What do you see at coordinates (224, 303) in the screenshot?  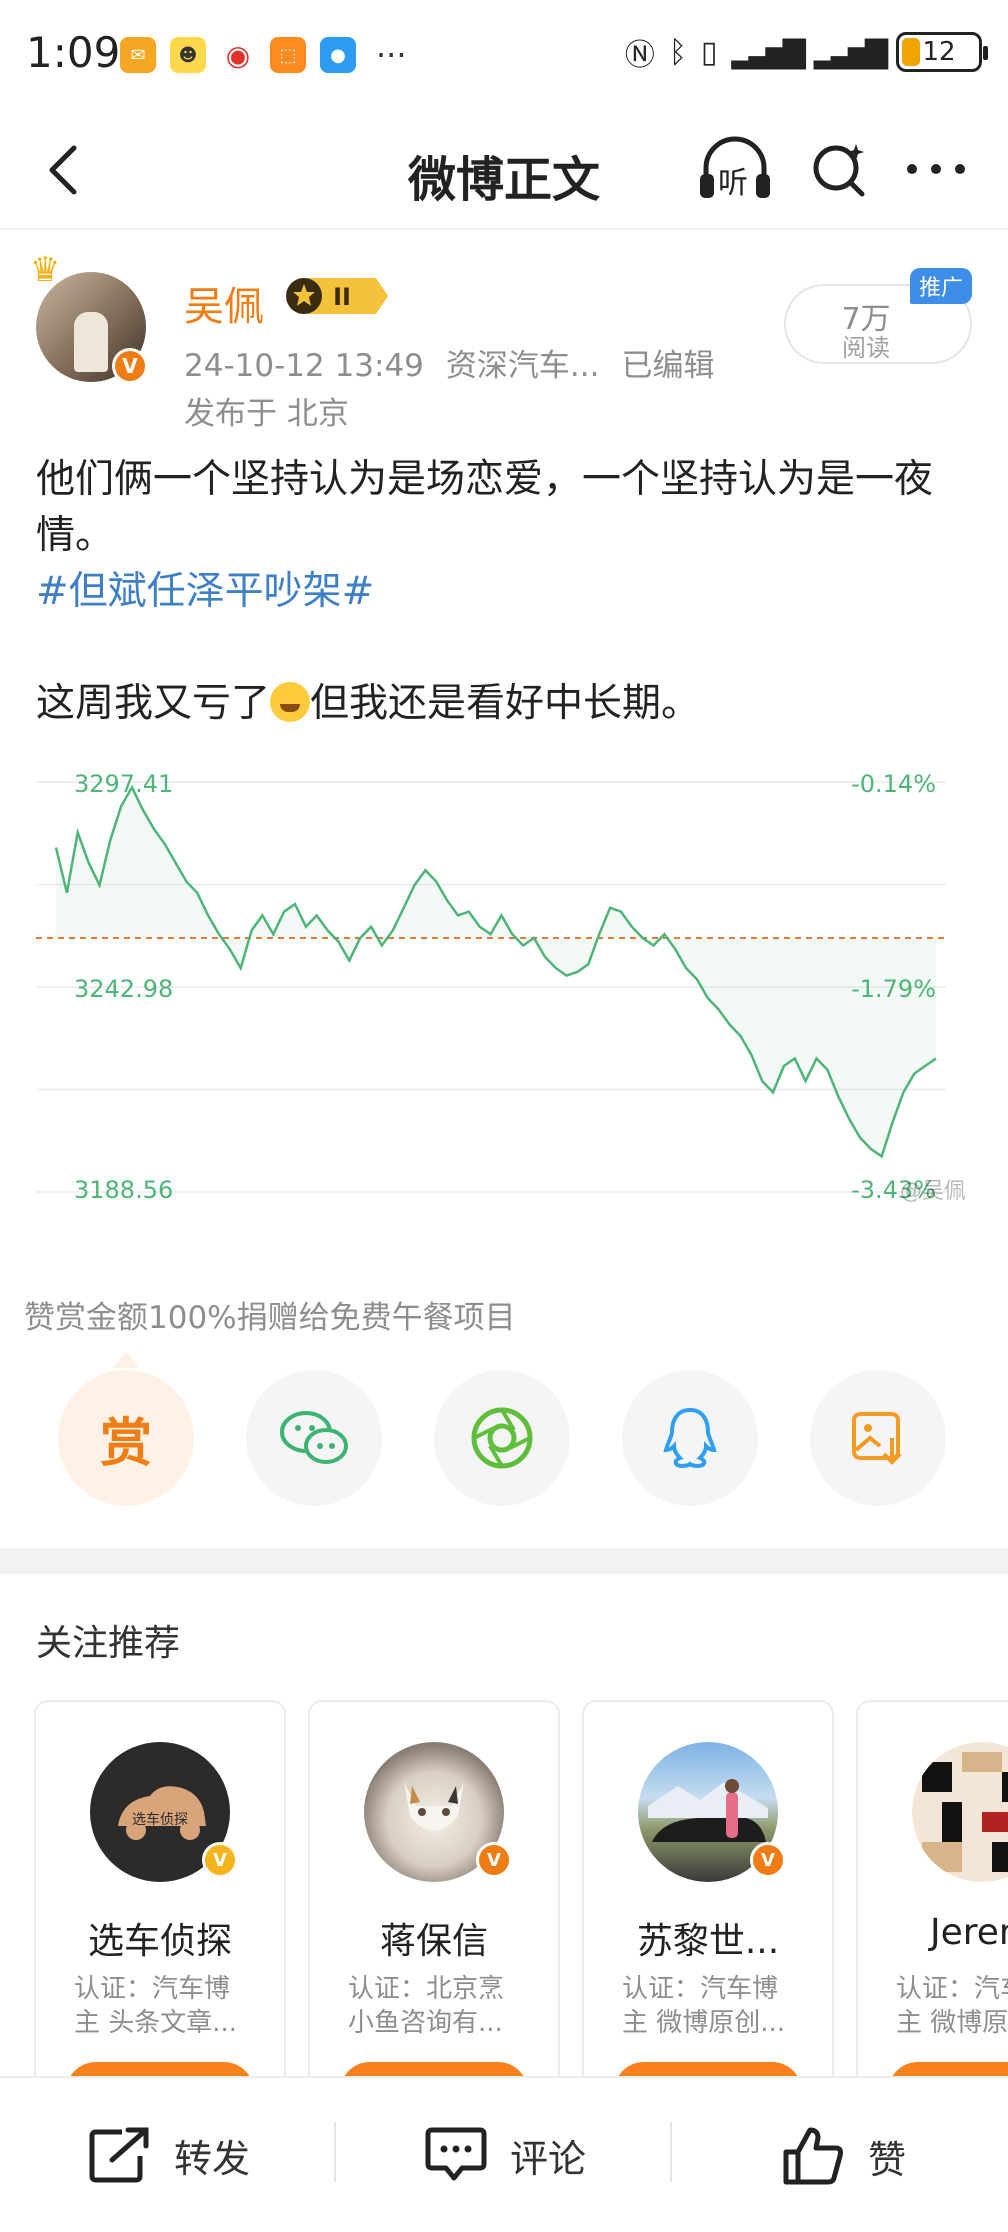 I see `author-name: 吴佩` at bounding box center [224, 303].